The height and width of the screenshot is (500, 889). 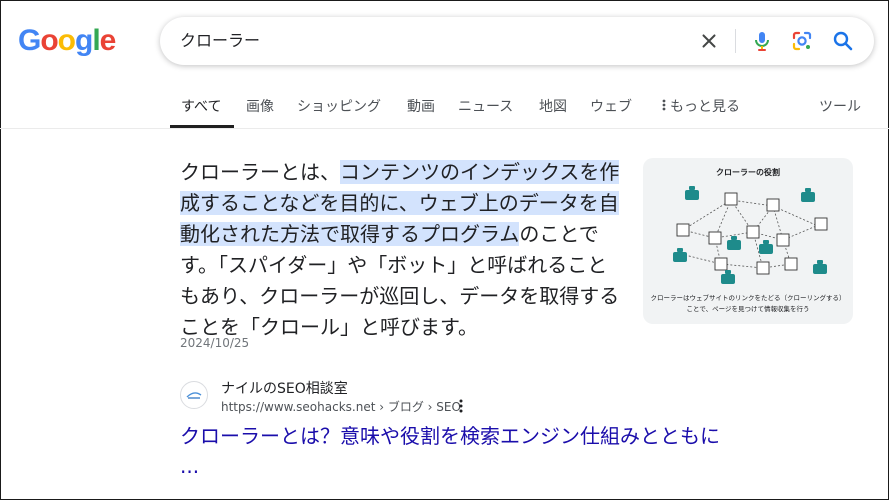 I want to click on crawler-diagram, so click(x=750, y=235).